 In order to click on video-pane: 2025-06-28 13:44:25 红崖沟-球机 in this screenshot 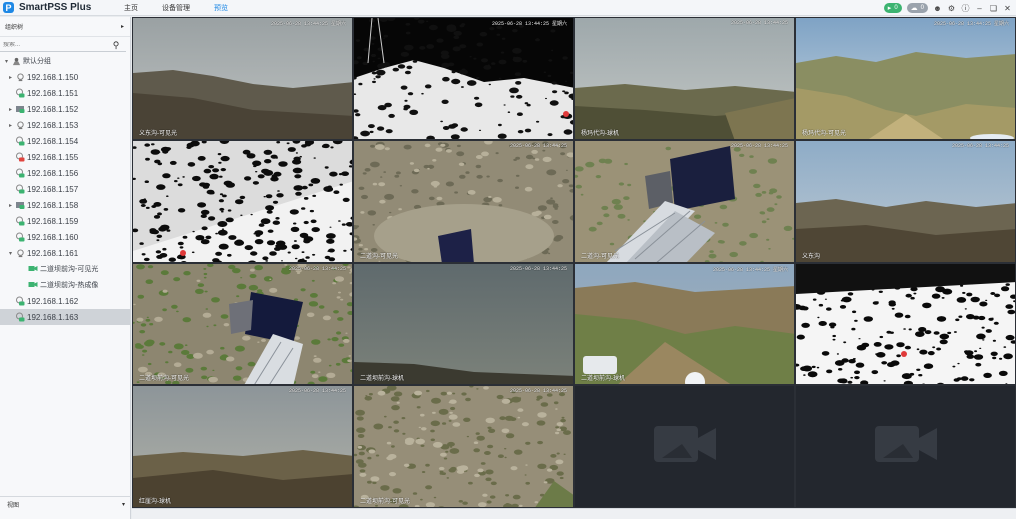, I will do `click(242, 446)`.